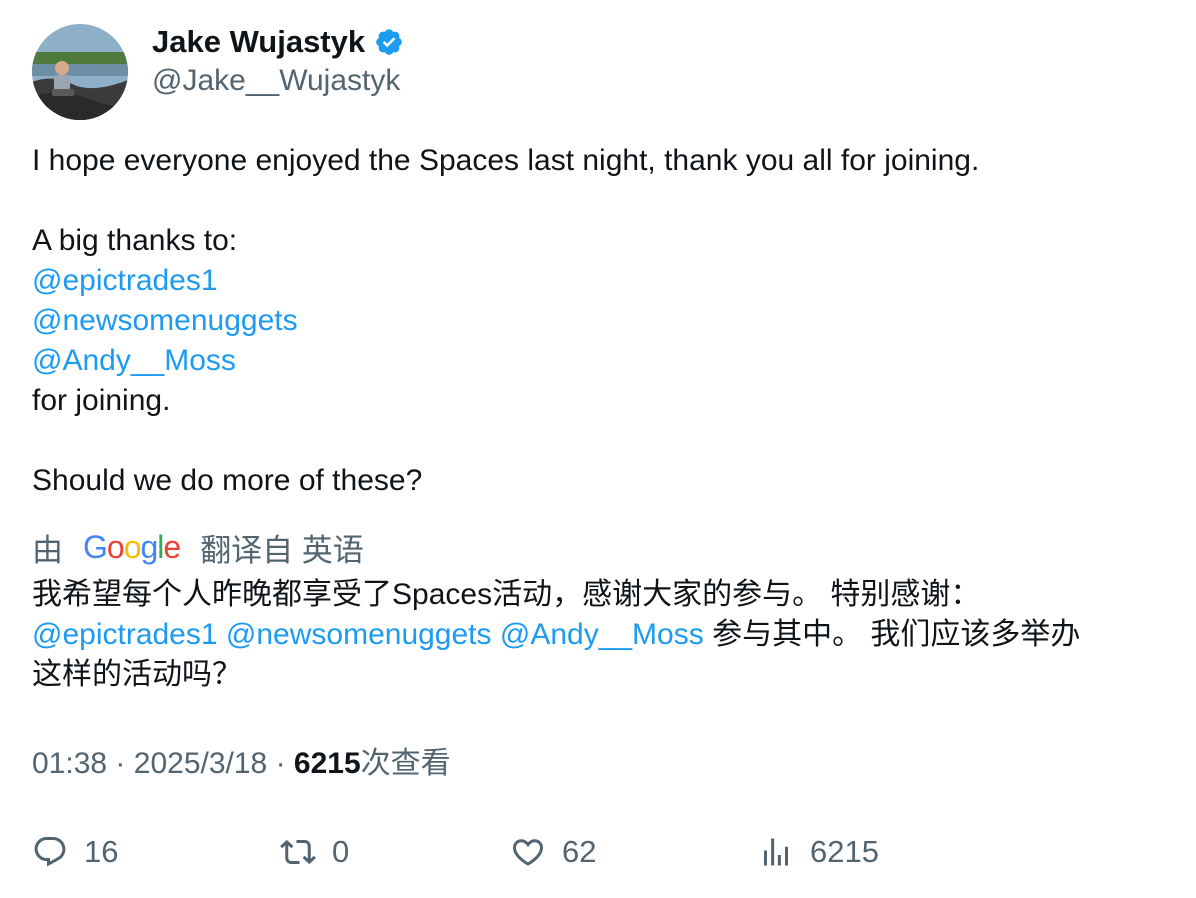 The image size is (1196, 898). I want to click on tweet-meta: 01:38 · 2025/3/18 · 6215次查看, so click(241, 764).